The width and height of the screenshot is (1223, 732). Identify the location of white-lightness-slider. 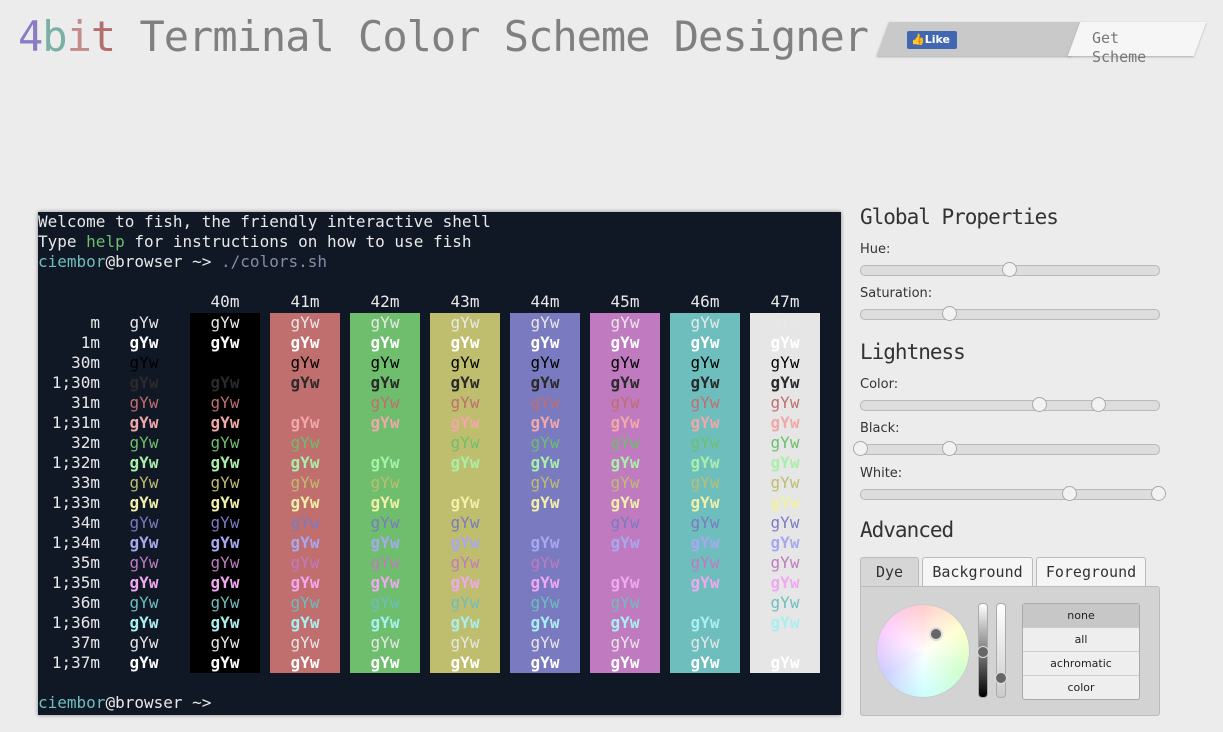
(1013, 493).